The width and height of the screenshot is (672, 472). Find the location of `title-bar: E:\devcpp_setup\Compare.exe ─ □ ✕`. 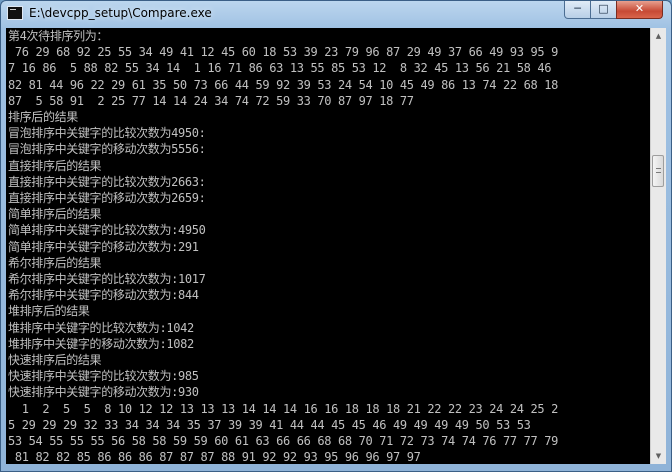

title-bar: E:\devcpp_setup\Compare.exe ─ □ ✕ is located at coordinates (336, 14).